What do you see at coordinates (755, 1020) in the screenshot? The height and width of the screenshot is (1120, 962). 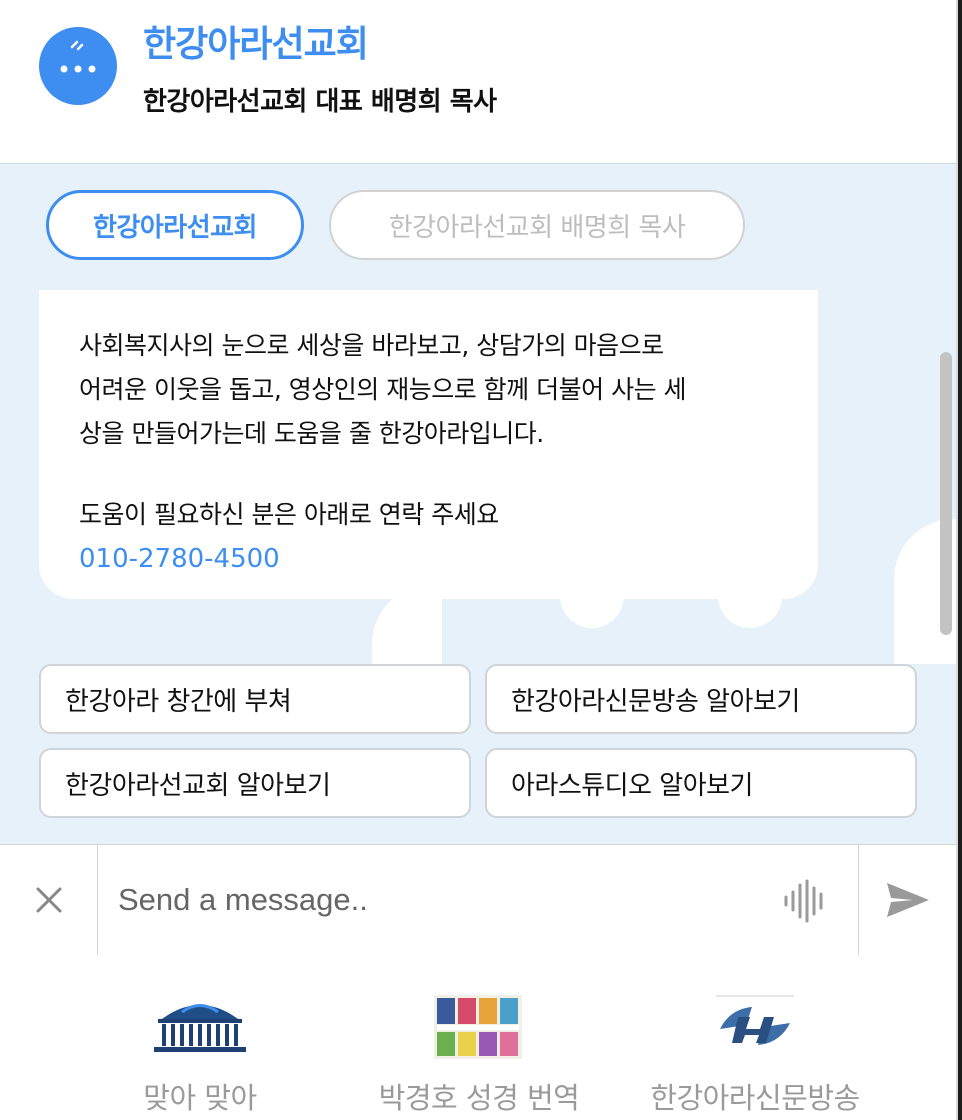 I see `h-logo-icon` at bounding box center [755, 1020].